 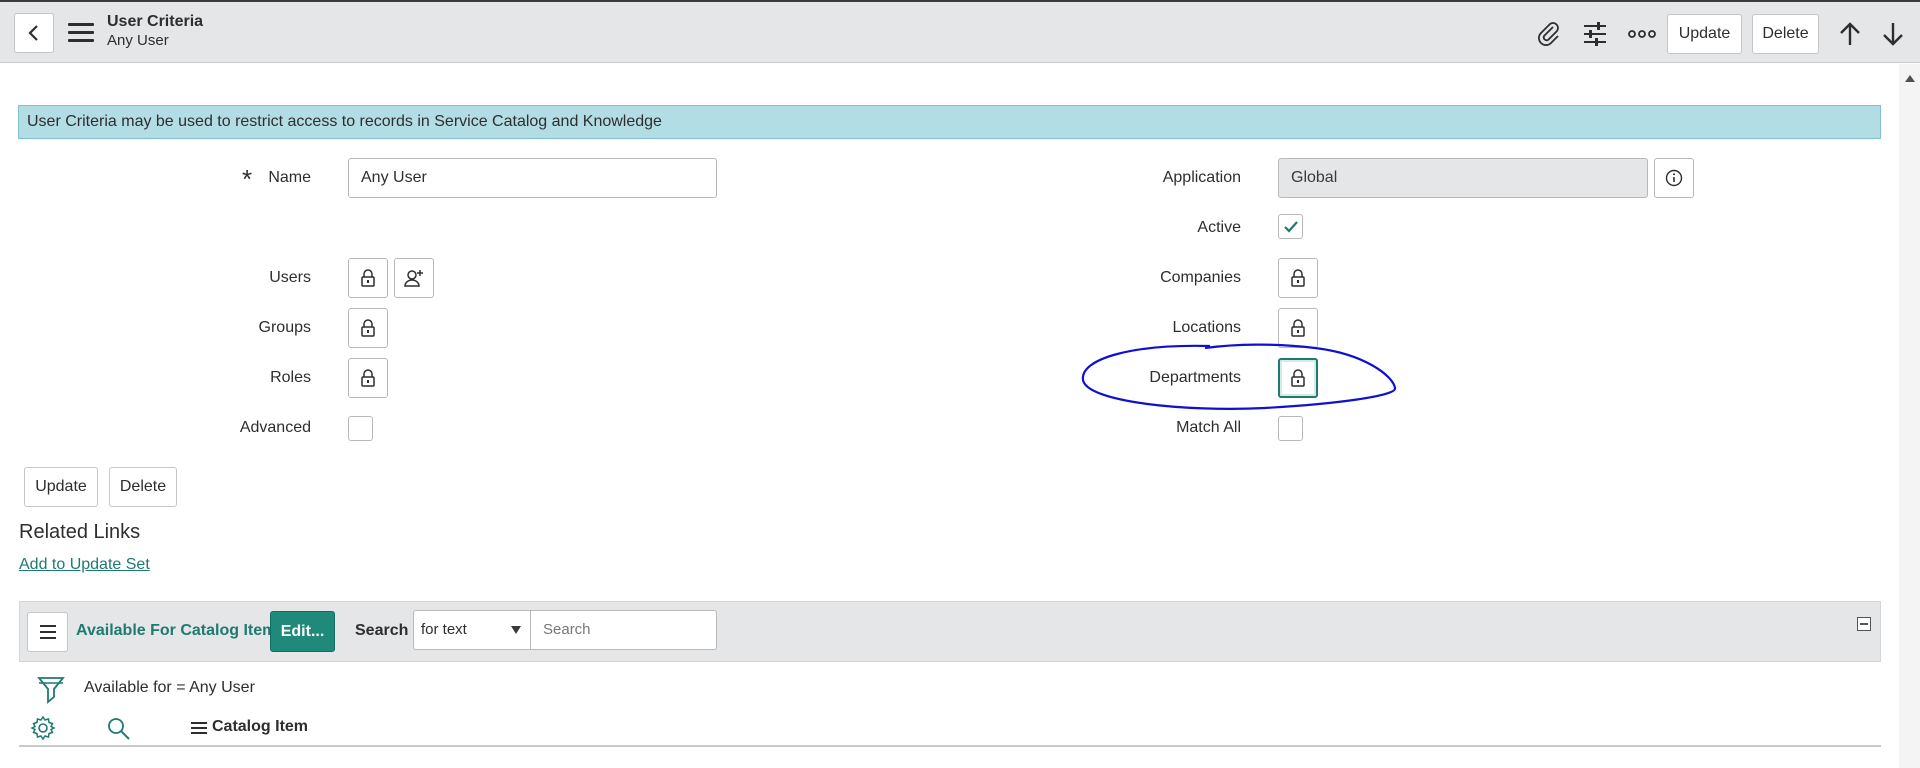 What do you see at coordinates (1200, 277) in the screenshot?
I see `companies-label: Companies` at bounding box center [1200, 277].